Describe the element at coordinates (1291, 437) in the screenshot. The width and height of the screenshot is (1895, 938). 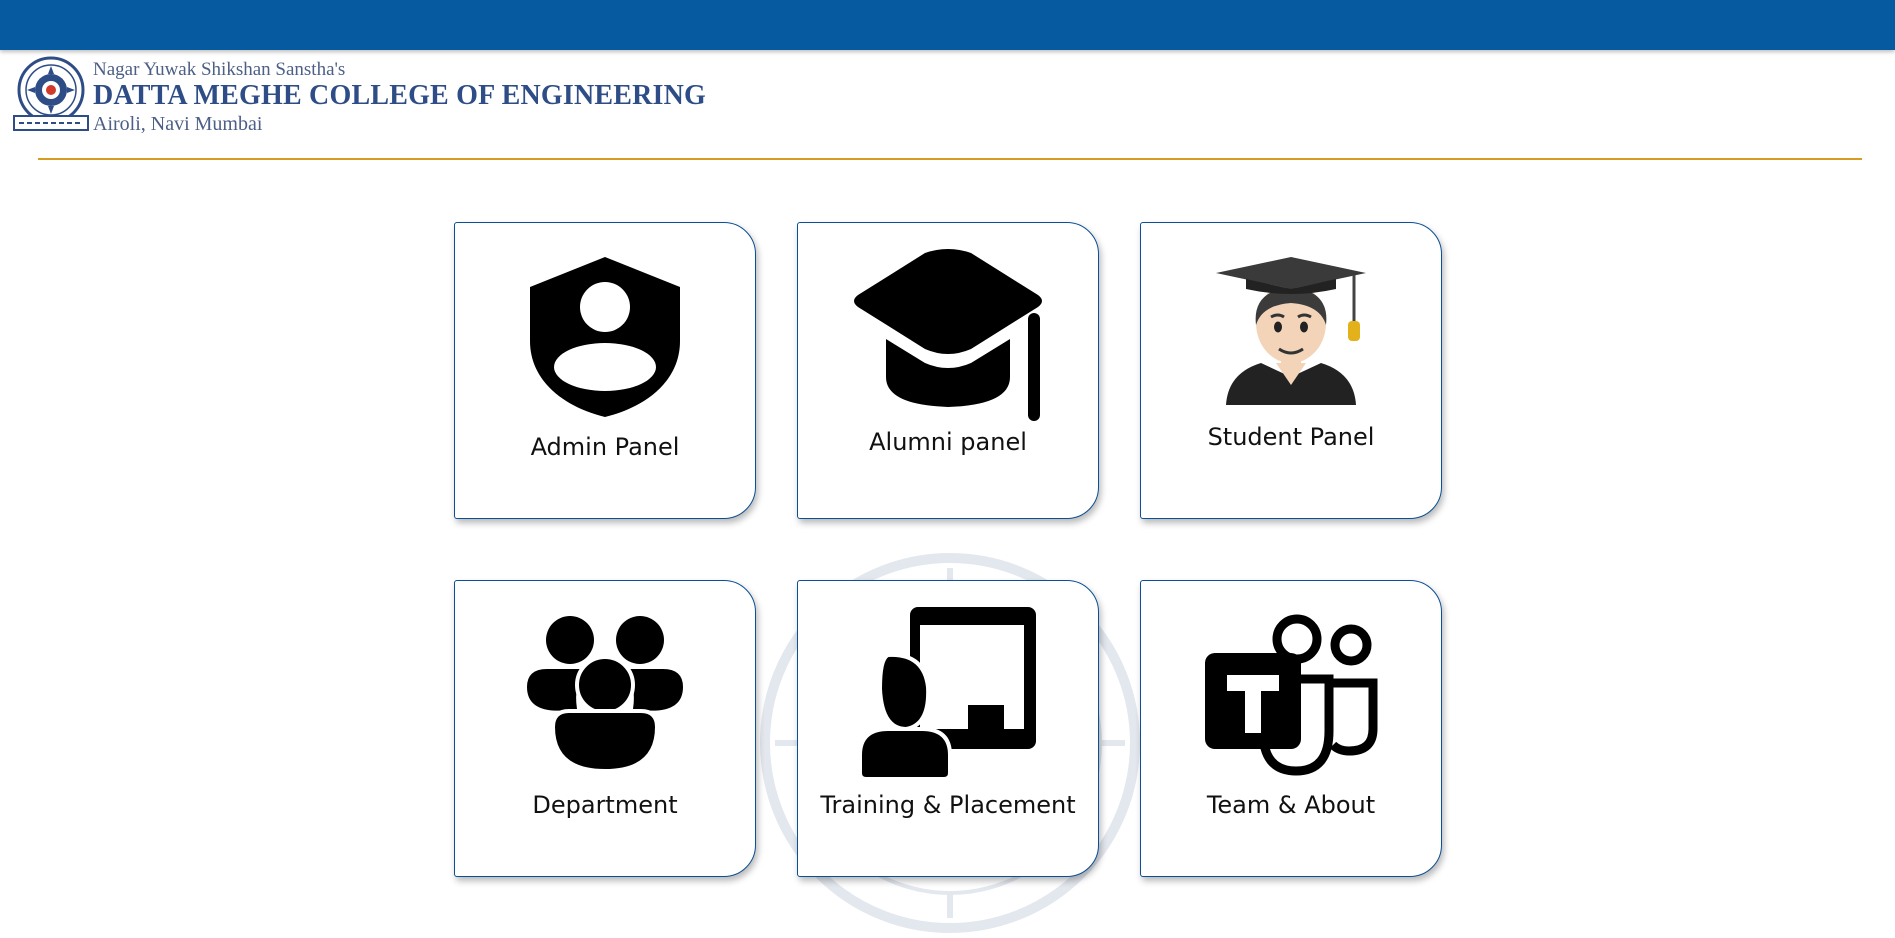
I see `student-panel-label: Student Panel` at that location.